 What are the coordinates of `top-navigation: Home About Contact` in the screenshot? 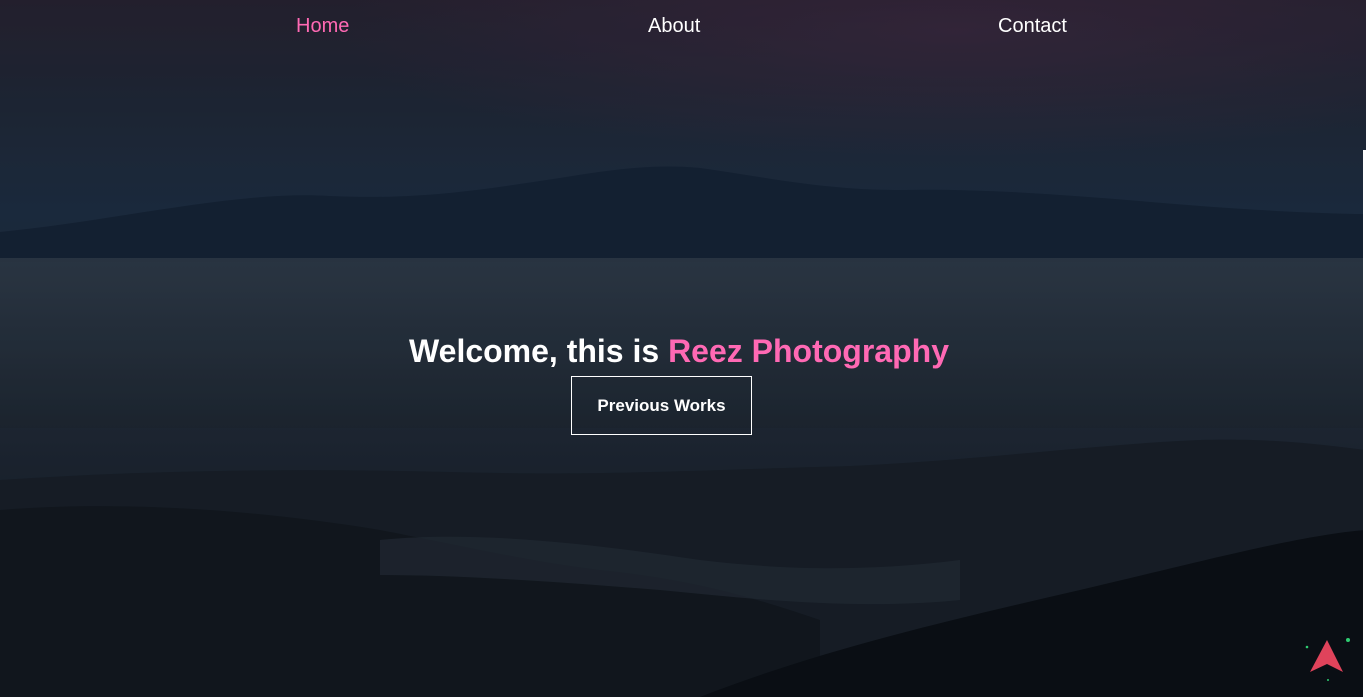 It's located at (683, 28).